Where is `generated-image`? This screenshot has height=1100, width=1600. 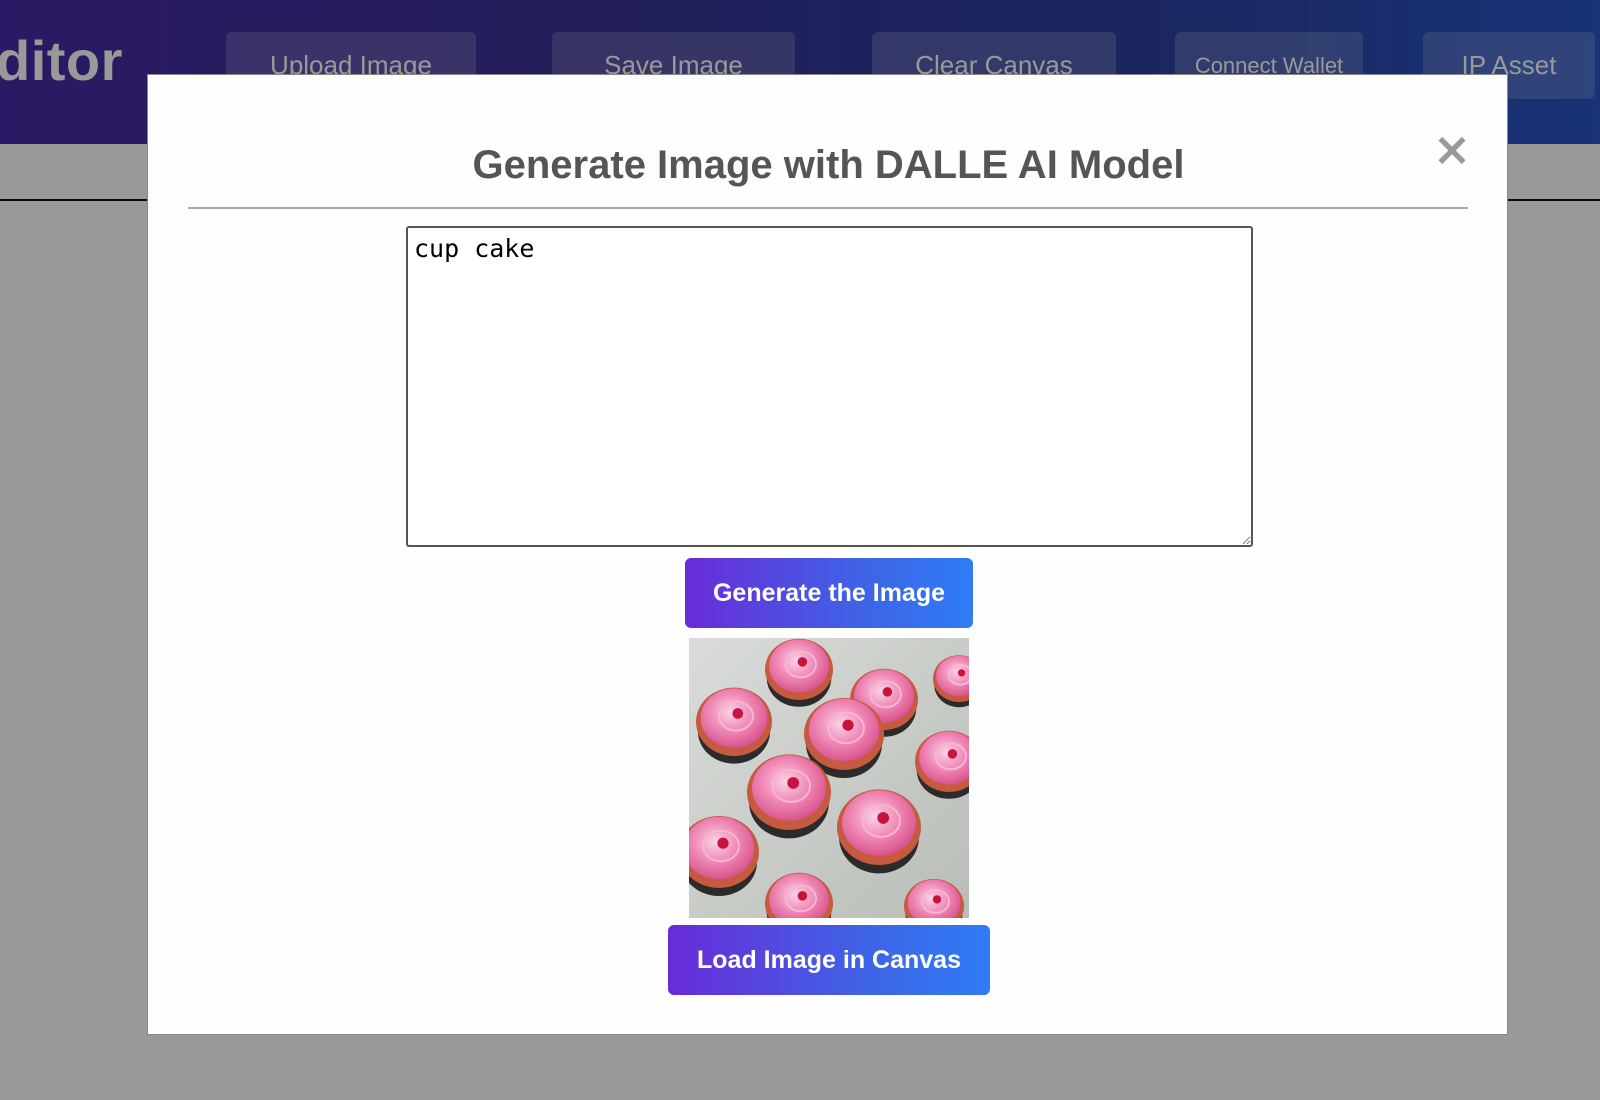 generated-image is located at coordinates (829, 778).